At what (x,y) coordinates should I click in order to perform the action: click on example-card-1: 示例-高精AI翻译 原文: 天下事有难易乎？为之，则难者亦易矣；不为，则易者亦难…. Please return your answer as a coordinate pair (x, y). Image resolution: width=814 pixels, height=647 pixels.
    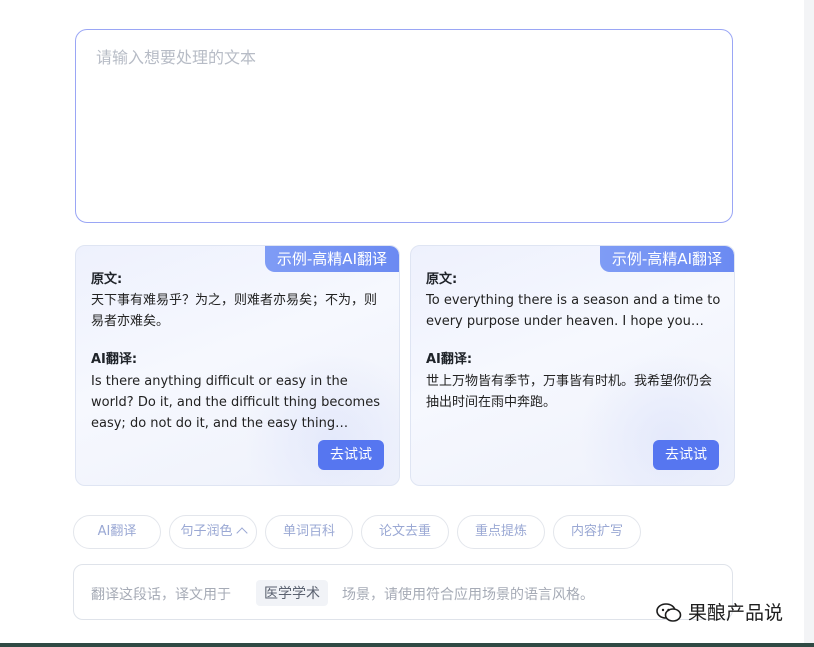
    Looking at the image, I should click on (237, 365).